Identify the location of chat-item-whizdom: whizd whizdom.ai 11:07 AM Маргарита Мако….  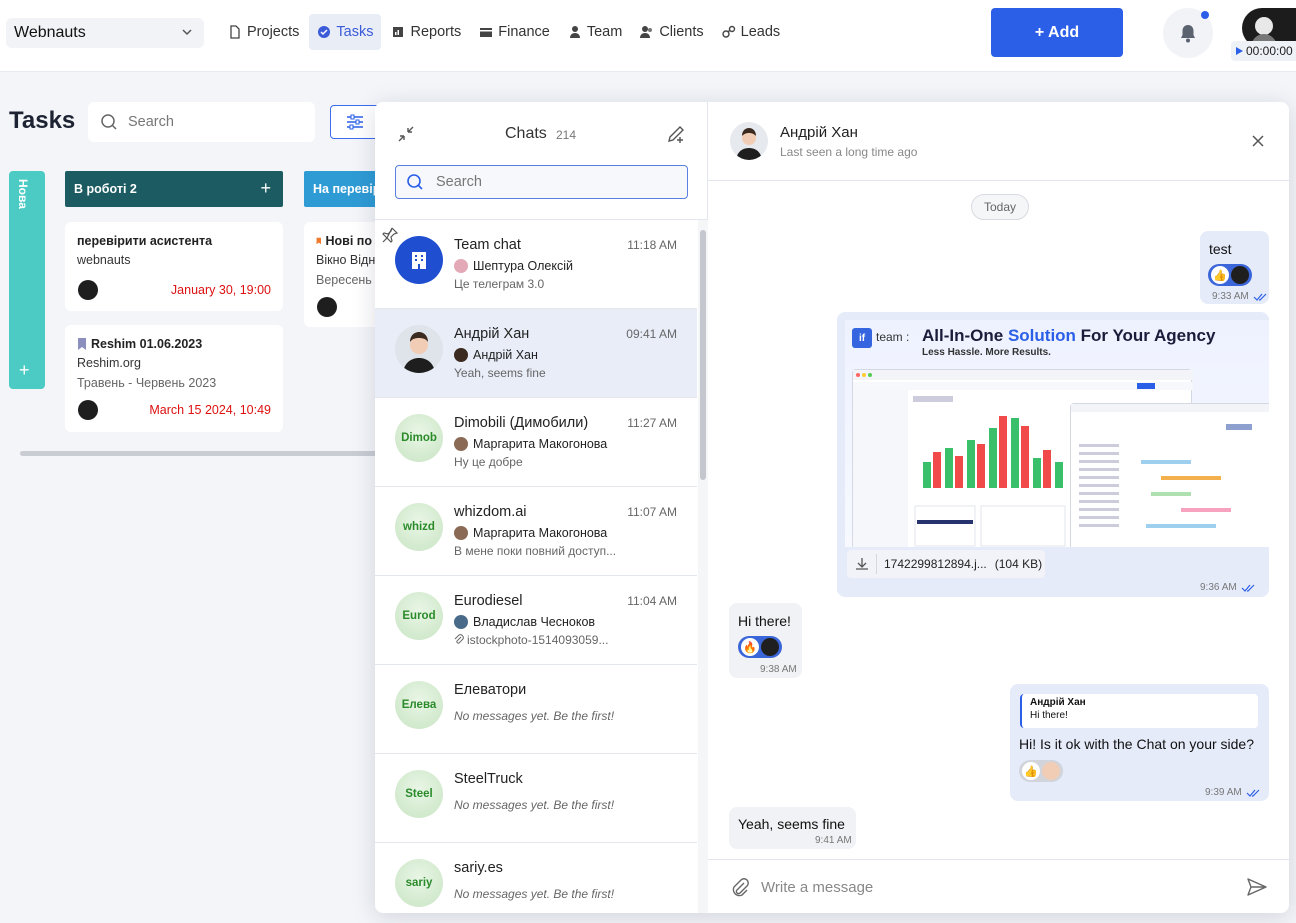
(536, 531).